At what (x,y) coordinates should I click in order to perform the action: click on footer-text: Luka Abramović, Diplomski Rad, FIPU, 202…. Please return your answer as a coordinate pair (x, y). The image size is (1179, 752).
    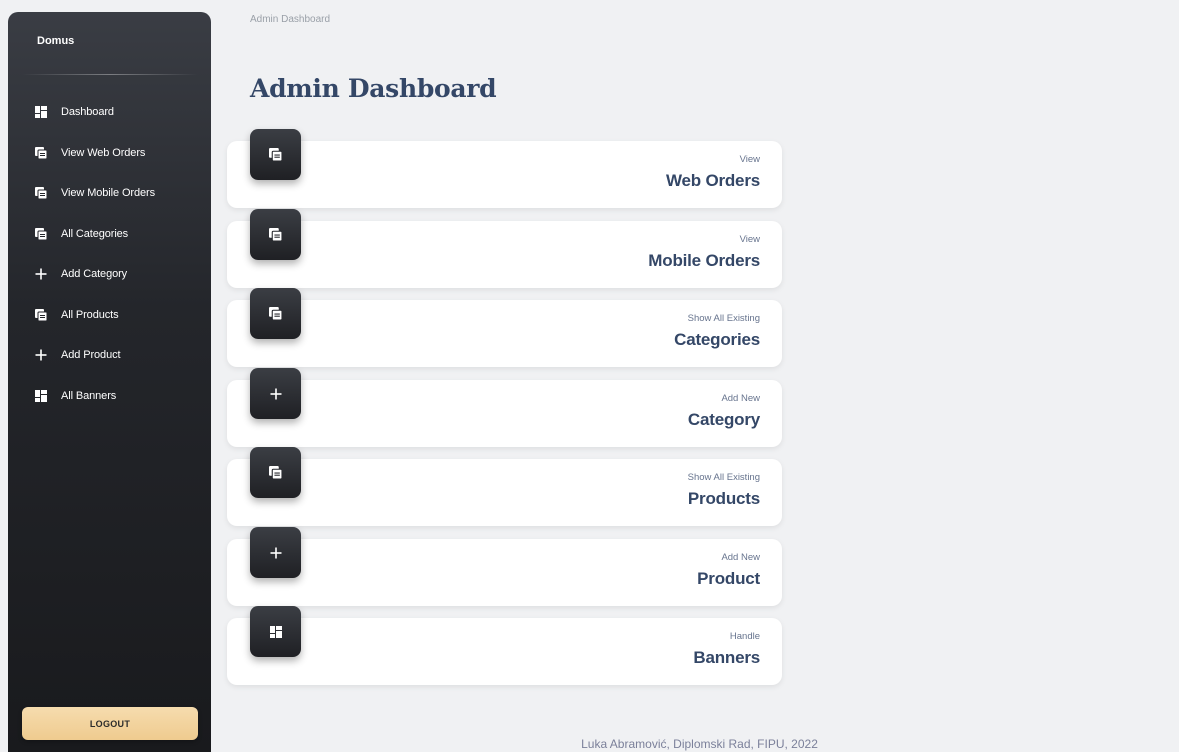
    Looking at the image, I should click on (699, 744).